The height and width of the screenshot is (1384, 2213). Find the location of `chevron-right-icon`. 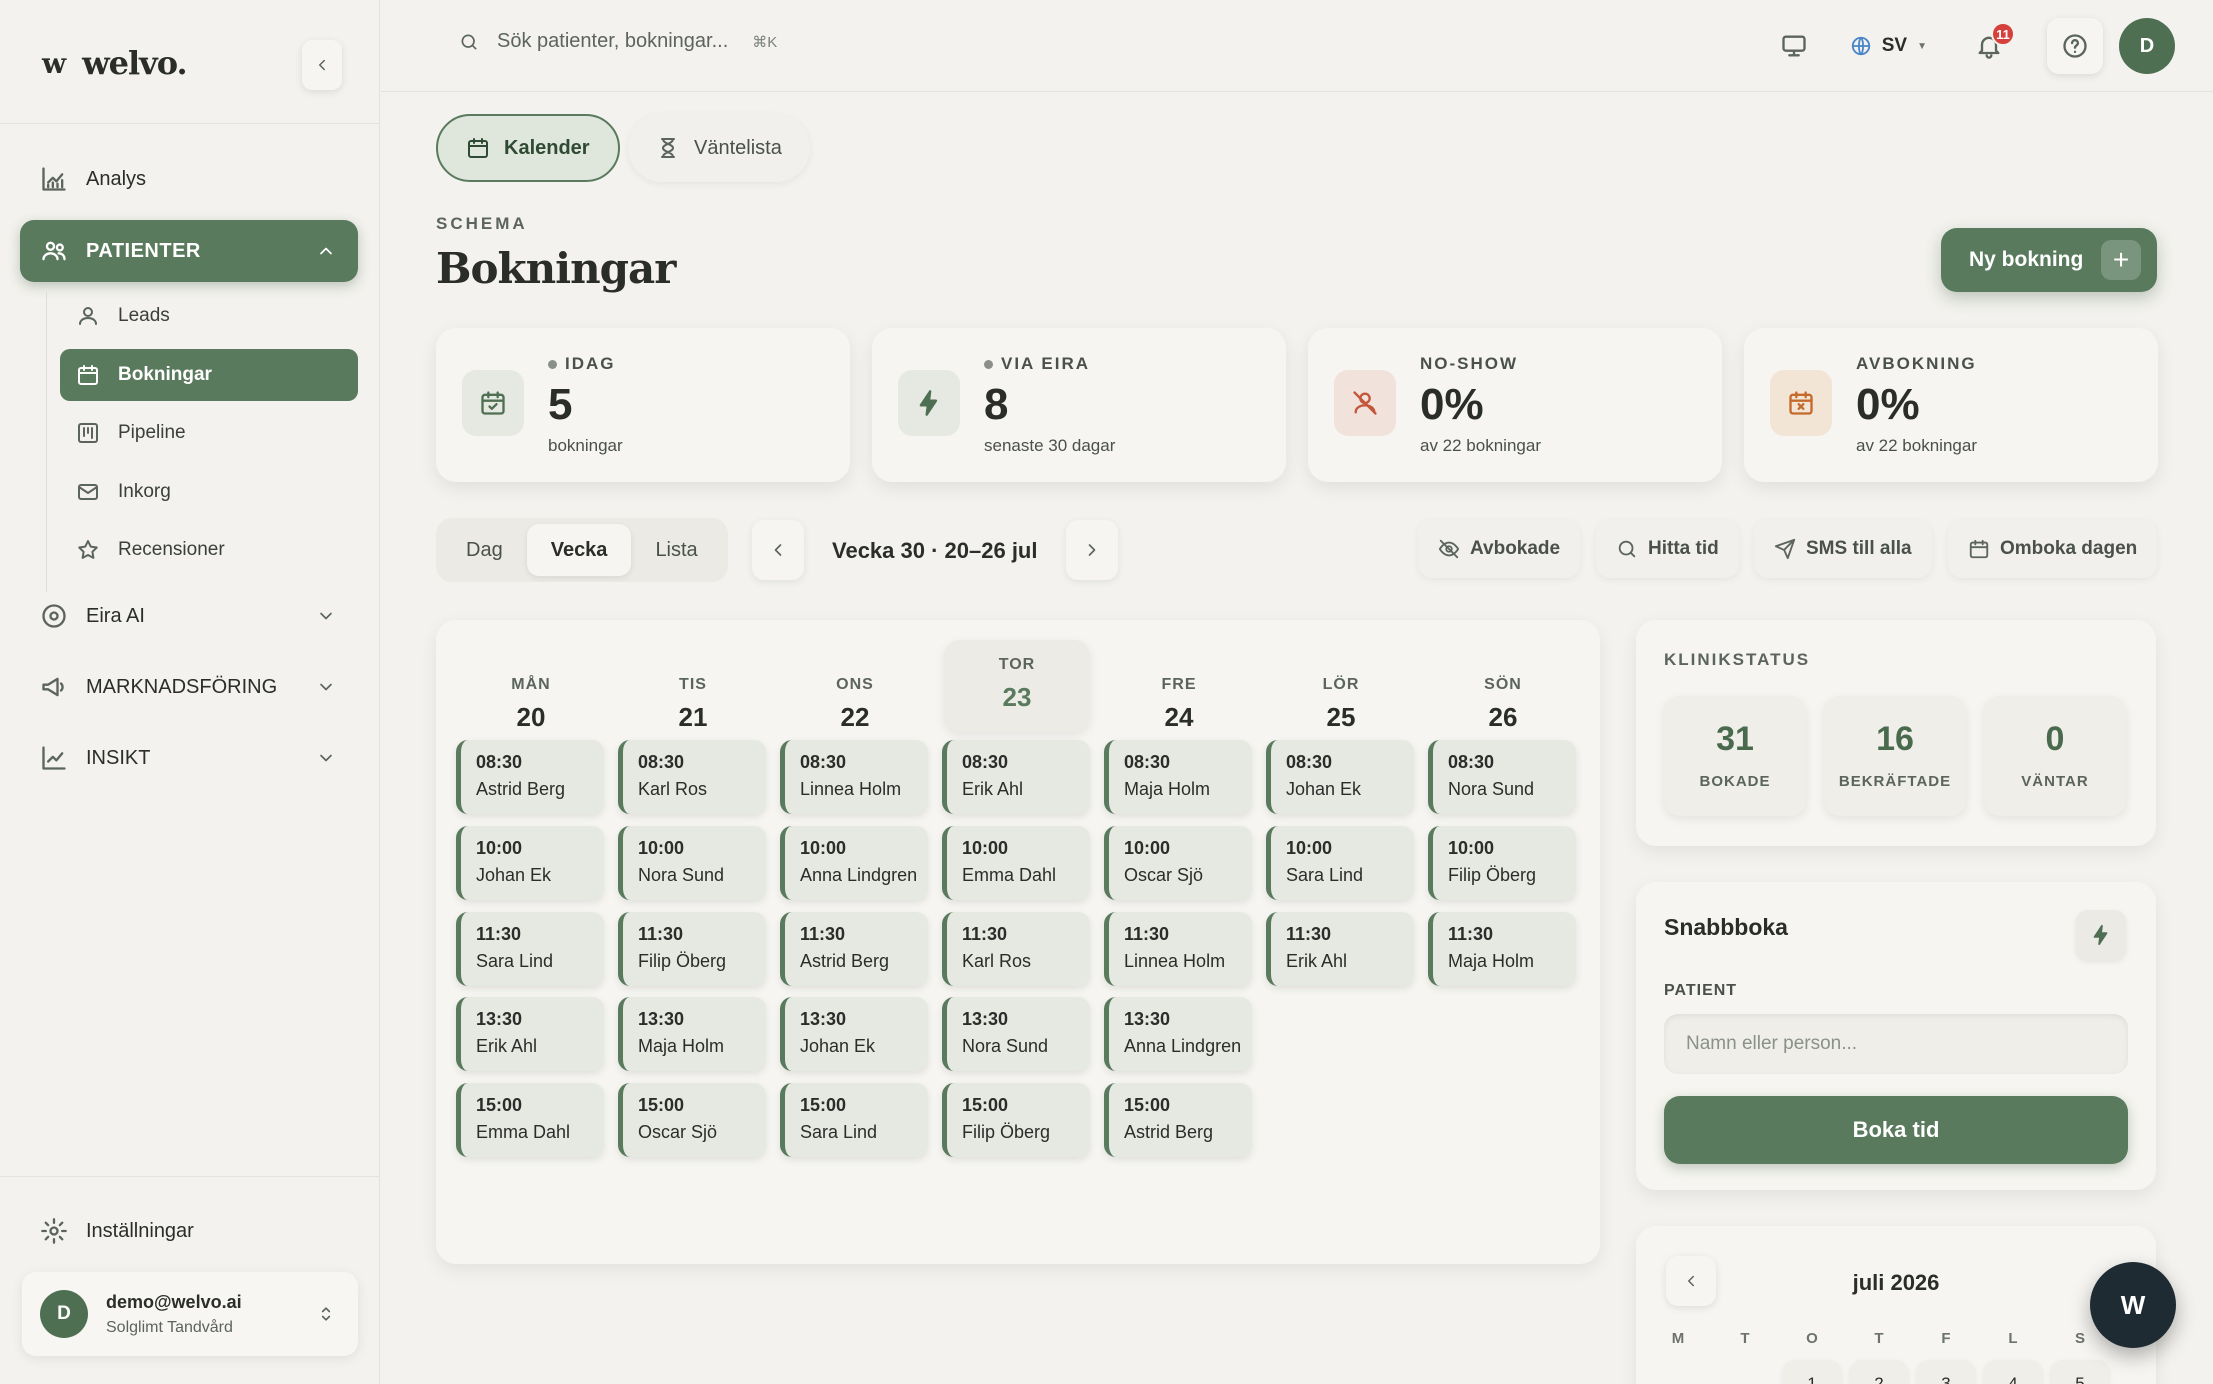

chevron-right-icon is located at coordinates (1092, 550).